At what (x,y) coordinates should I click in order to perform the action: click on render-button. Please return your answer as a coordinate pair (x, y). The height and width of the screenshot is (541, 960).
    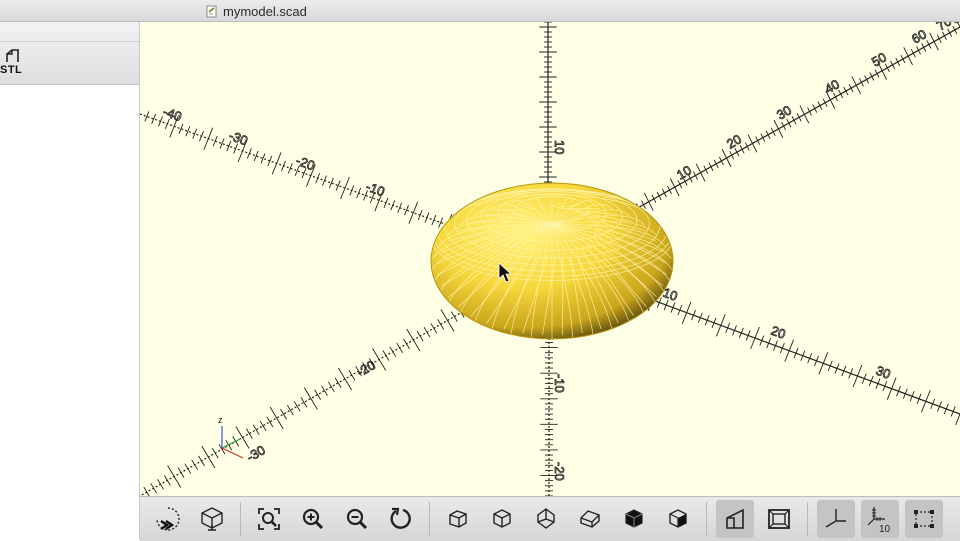
    Looking at the image, I should click on (212, 519).